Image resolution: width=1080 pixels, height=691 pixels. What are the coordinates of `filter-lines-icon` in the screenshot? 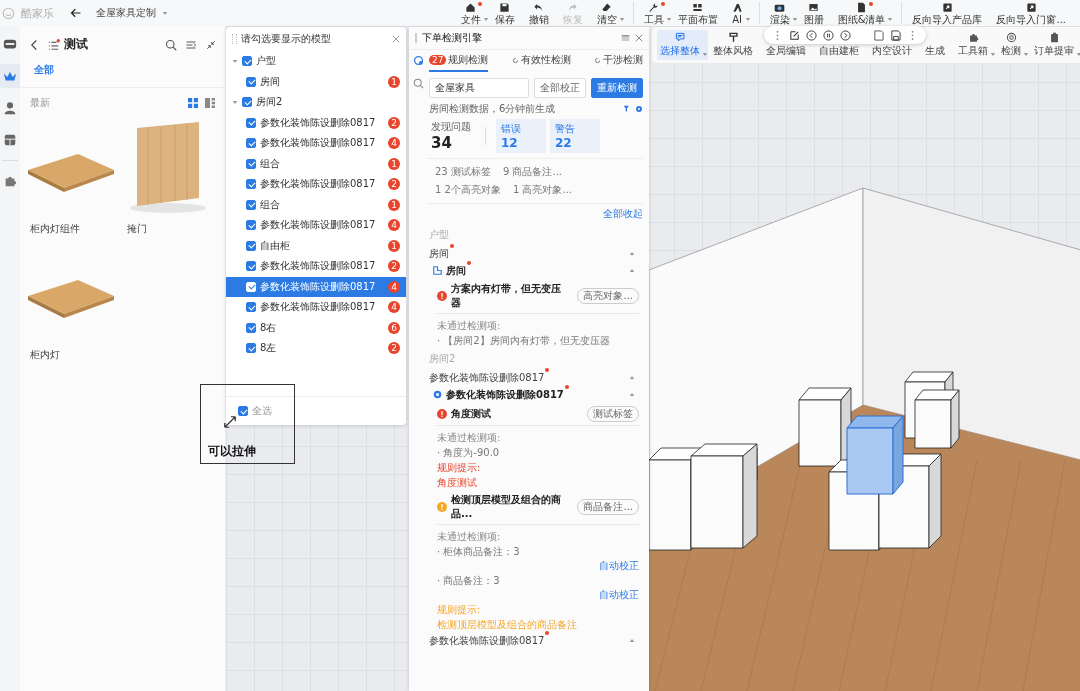 It's located at (191, 44).